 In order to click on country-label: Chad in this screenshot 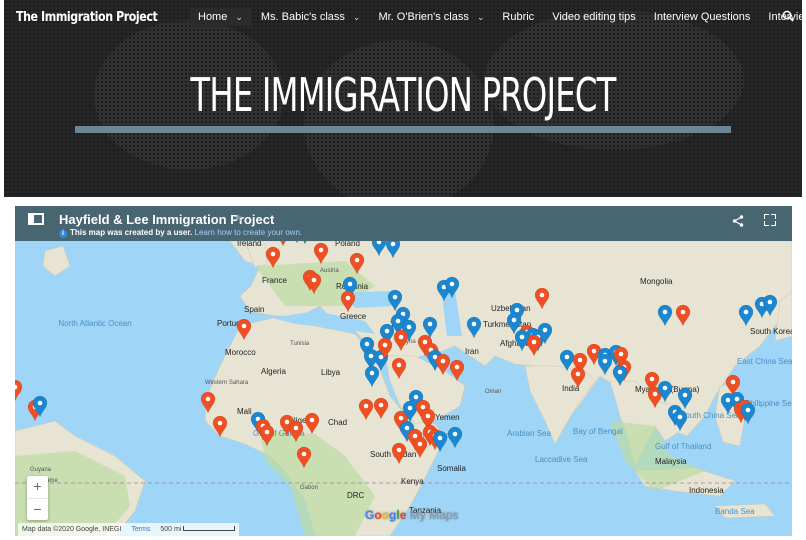, I will do `click(337, 422)`.